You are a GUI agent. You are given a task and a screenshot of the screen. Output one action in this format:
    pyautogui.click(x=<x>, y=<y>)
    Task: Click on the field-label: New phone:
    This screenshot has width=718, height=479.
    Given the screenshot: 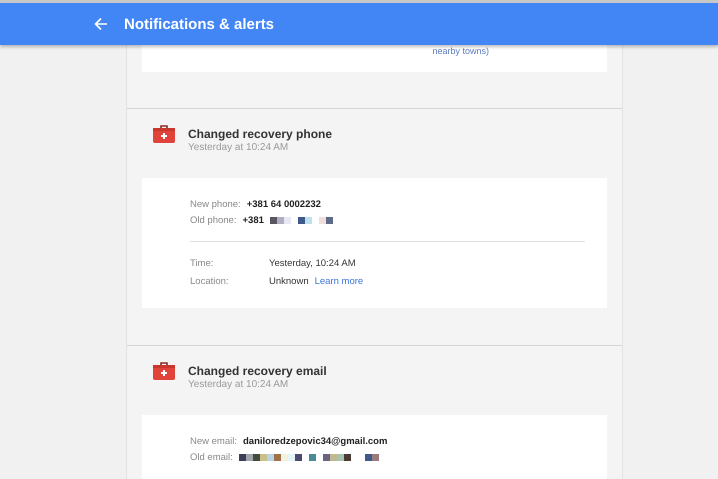 What is the action you would take?
    pyautogui.click(x=215, y=204)
    